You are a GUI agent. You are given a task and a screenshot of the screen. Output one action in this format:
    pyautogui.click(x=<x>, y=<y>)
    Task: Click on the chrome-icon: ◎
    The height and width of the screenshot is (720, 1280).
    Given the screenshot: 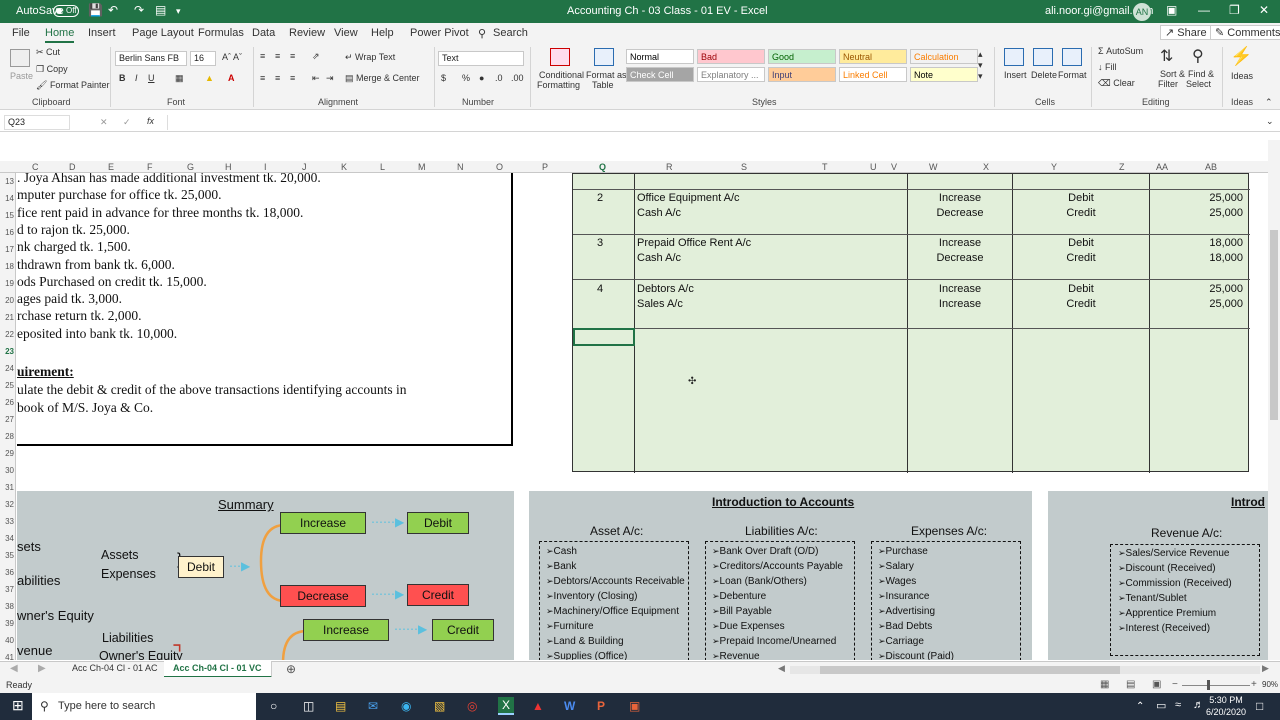 What is the action you would take?
    pyautogui.click(x=472, y=706)
    